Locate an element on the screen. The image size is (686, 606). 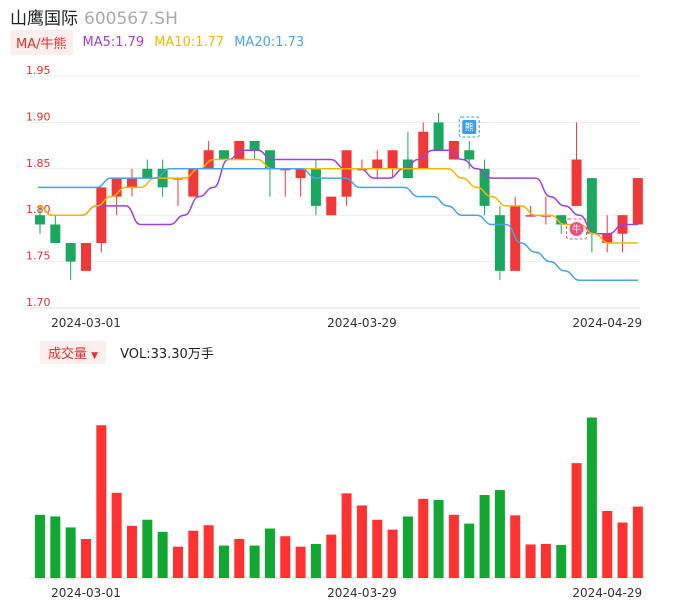
bear-marker-label: 熊 is located at coordinates (469, 127).